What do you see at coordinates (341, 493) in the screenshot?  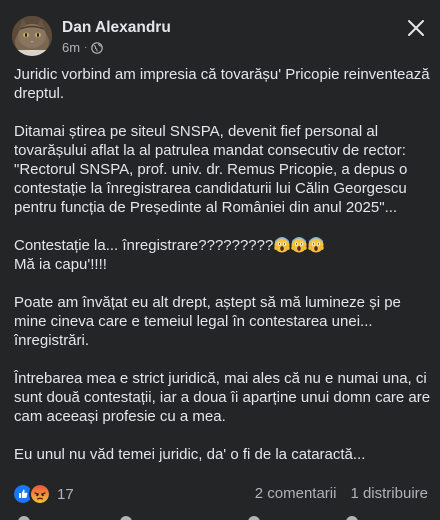 I see `engagement-links: 2 comentarii 1 distribuire` at bounding box center [341, 493].